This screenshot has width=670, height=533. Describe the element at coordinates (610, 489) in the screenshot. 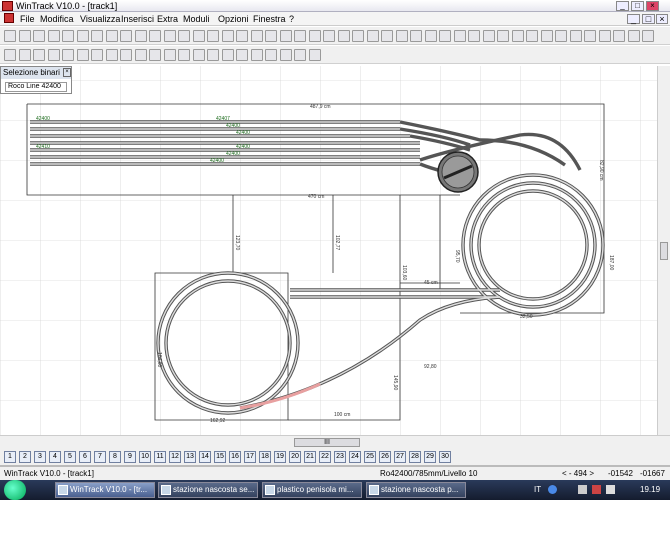

I see `volume-icon` at that location.